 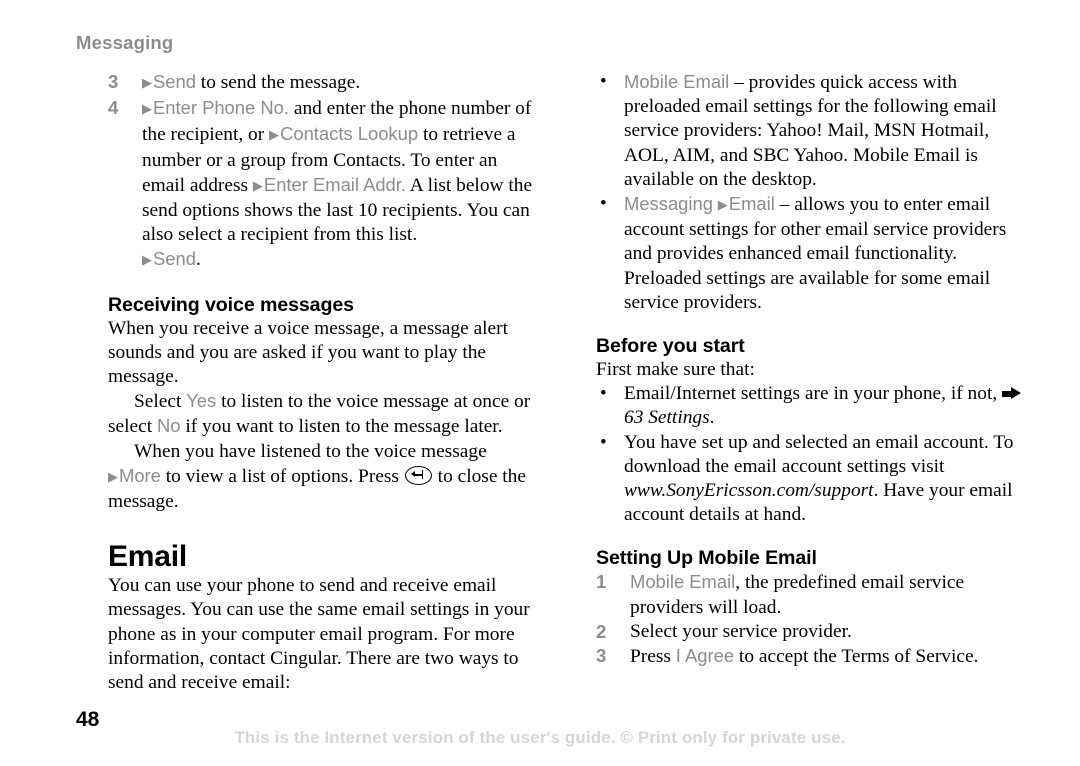 I want to click on ui-term: Yes, so click(x=201, y=401).